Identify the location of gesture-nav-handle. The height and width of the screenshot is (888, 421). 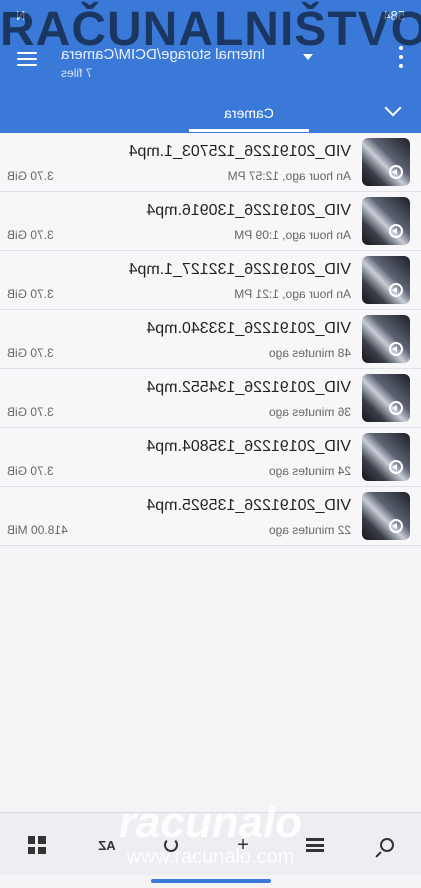
(211, 881).